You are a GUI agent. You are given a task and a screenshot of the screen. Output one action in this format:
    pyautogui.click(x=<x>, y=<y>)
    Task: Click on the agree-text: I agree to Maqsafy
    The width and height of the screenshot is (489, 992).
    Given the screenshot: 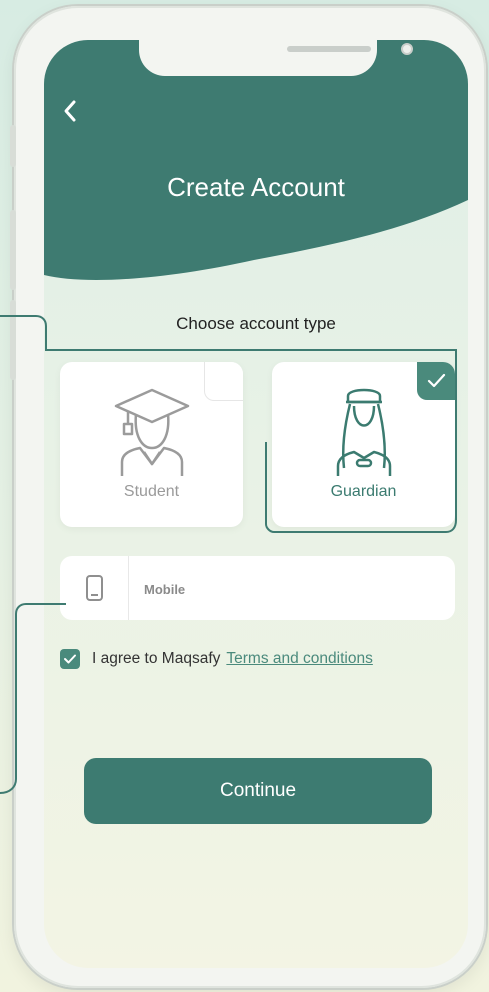 What is the action you would take?
    pyautogui.click(x=156, y=658)
    